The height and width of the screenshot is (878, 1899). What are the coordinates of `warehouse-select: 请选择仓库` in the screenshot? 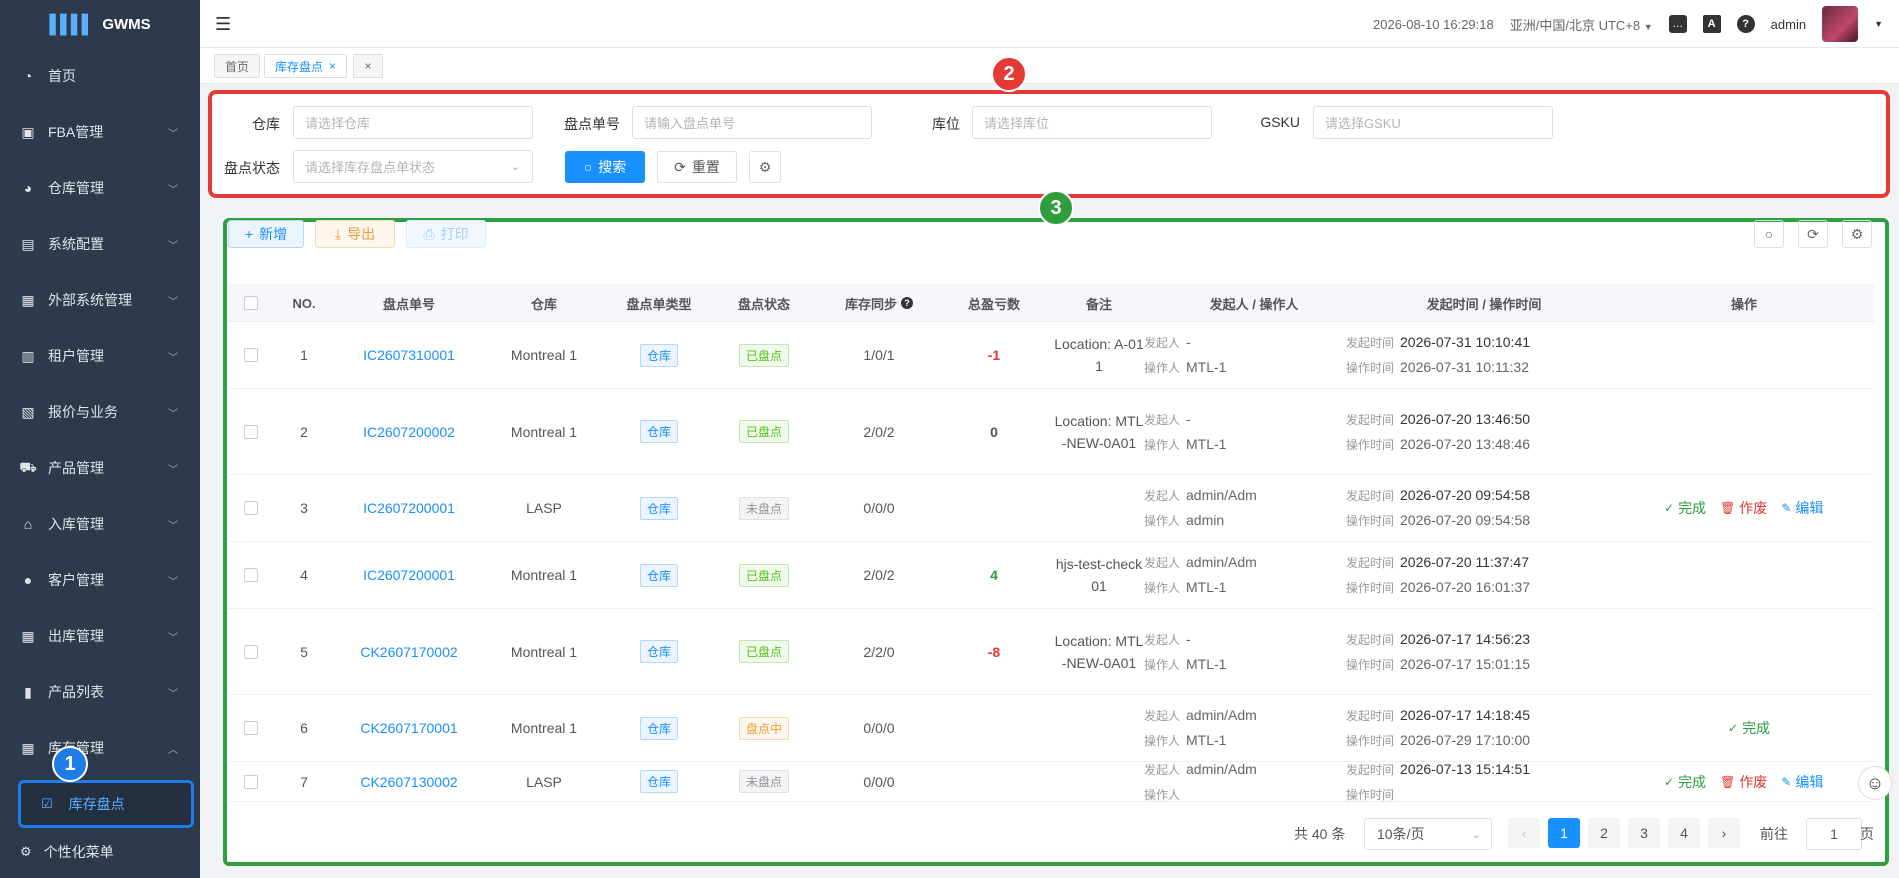 It's located at (413, 122).